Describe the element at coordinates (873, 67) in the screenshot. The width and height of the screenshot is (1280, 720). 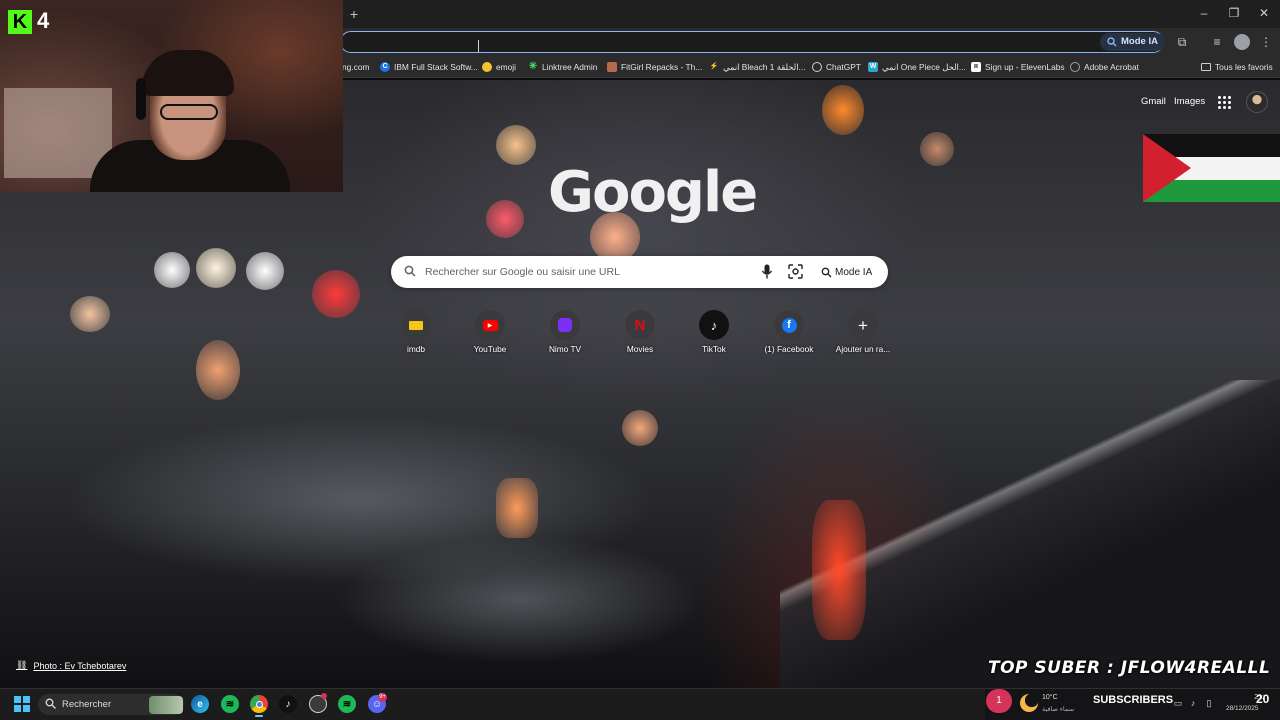
I see `w-icon: W` at that location.